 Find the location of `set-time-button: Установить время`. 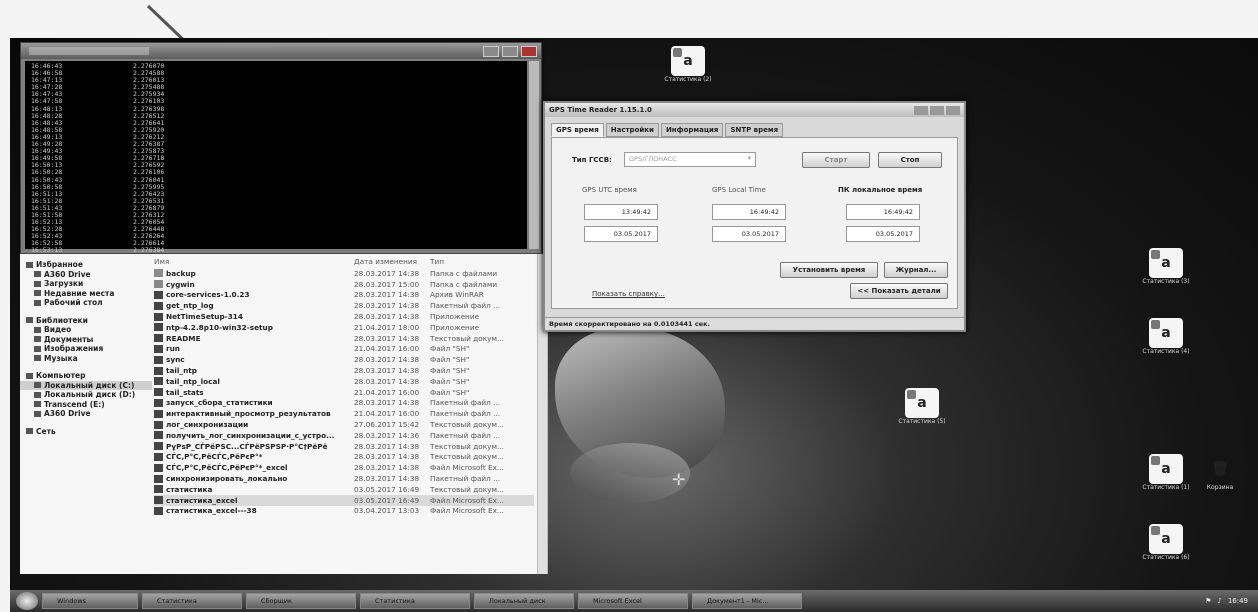

set-time-button: Установить время is located at coordinates (829, 270).